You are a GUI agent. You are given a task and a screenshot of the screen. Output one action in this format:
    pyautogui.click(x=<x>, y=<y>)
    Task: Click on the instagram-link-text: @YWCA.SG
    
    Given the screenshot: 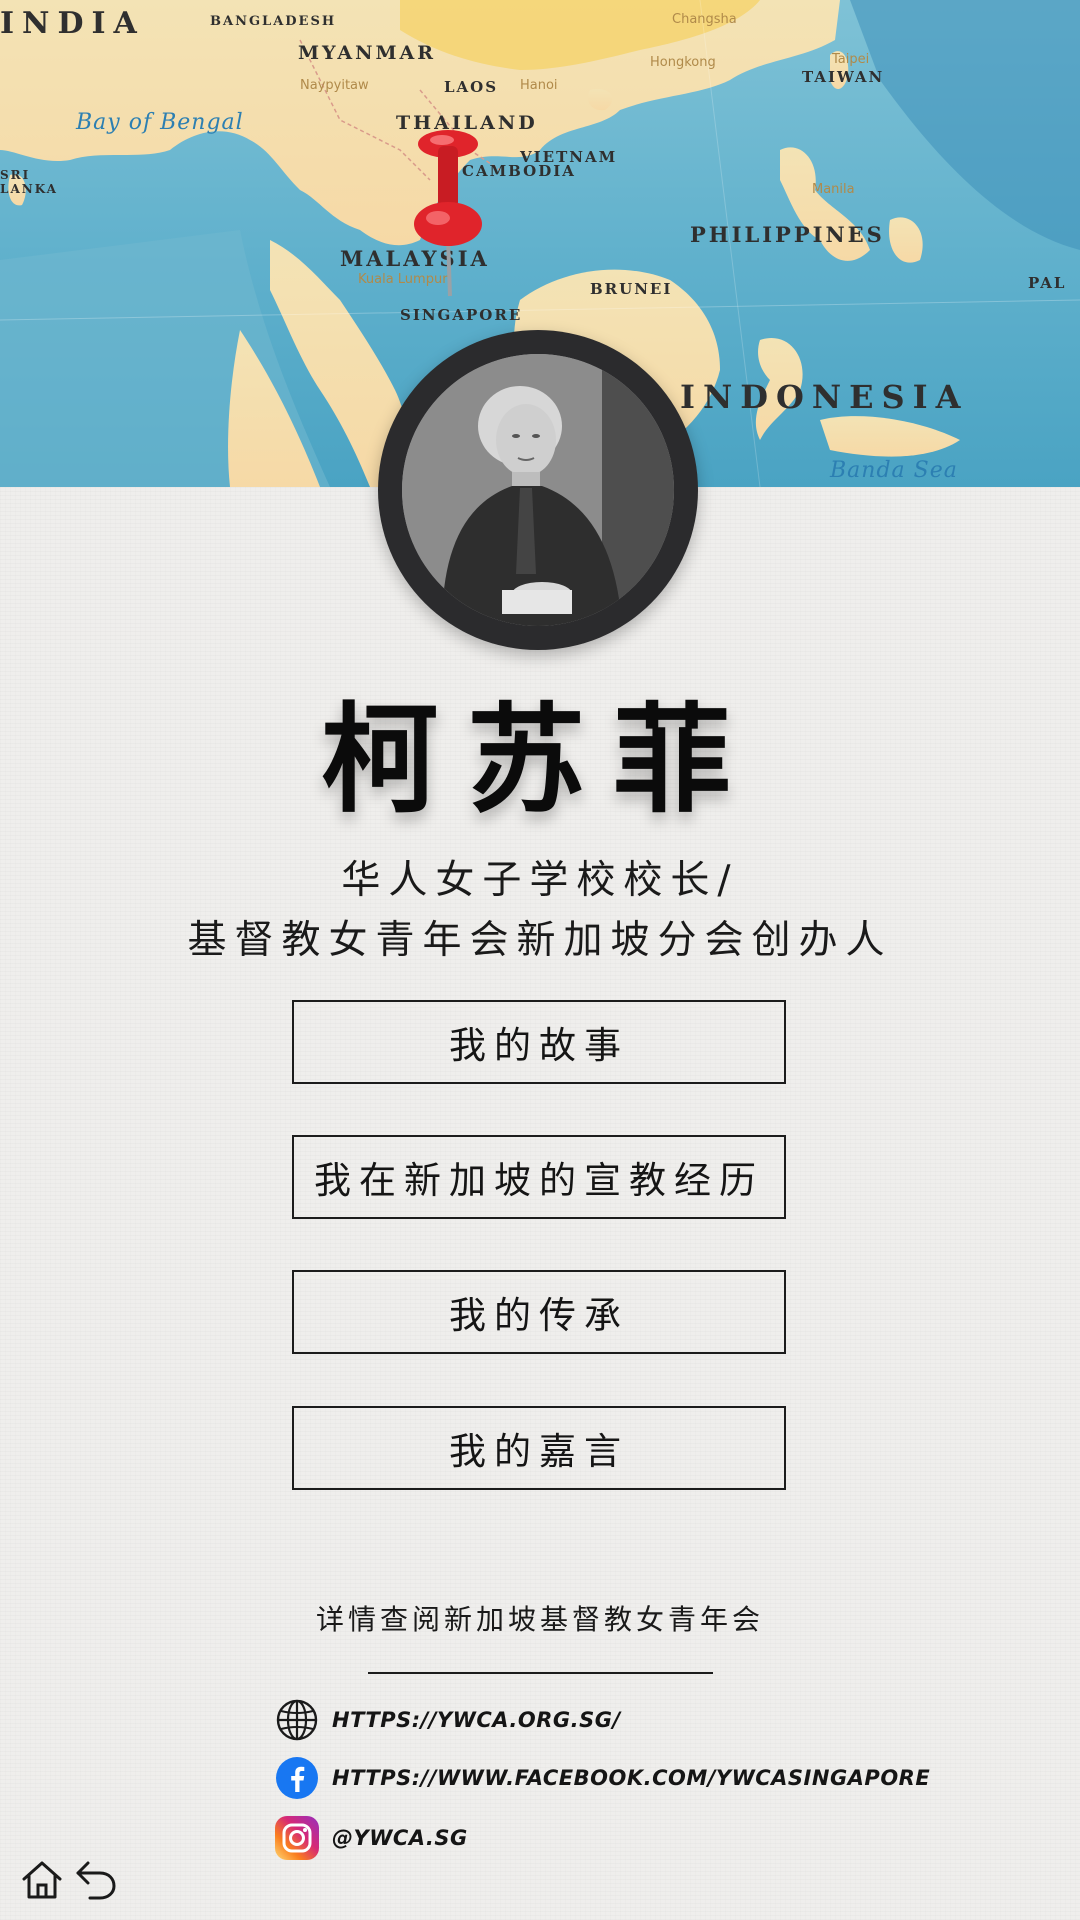 What is the action you would take?
    pyautogui.click(x=400, y=1838)
    